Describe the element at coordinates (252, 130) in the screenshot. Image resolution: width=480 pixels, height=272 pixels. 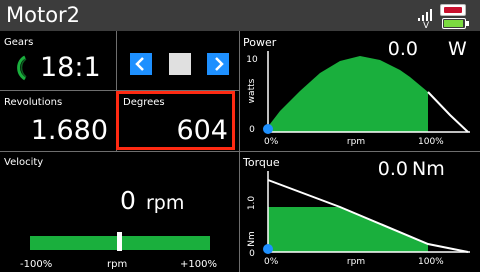
I see `power-y-min-tick: 0` at that location.